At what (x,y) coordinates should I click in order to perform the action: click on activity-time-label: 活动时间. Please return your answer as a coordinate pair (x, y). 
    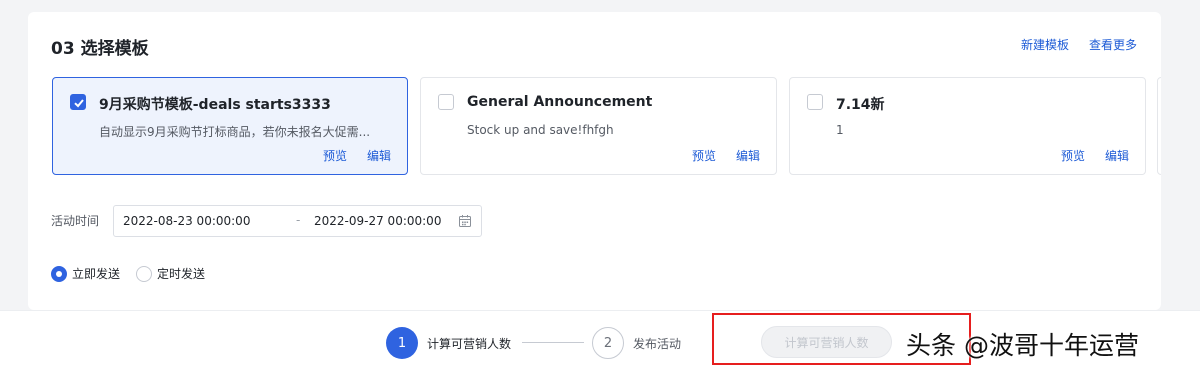
    Looking at the image, I should click on (75, 221).